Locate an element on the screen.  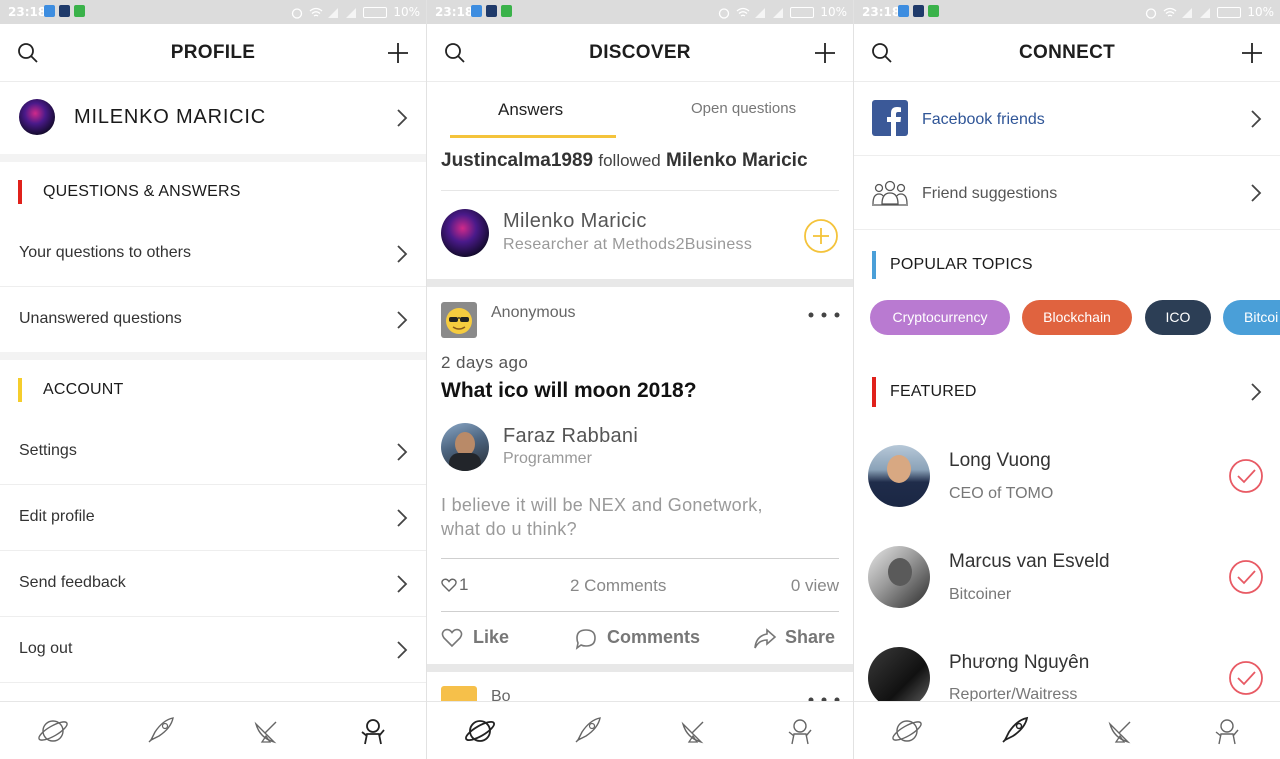
profile-user-row: MILENKO MARICIC is located at coordinates (213, 118).